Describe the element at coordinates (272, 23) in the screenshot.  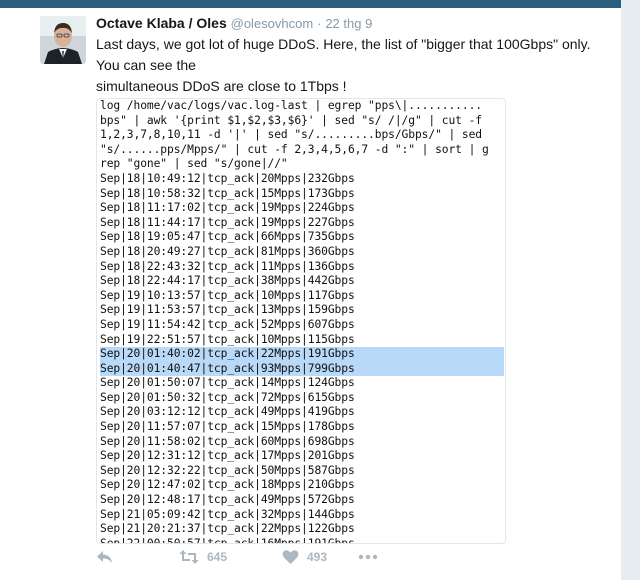
I see `author-handle: @olesovhcom` at that location.